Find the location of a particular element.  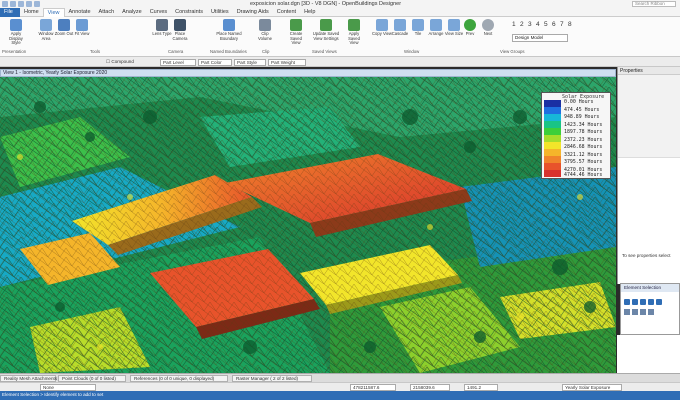

tab-drawing-aids: Drawing Aids is located at coordinates (253, 12).